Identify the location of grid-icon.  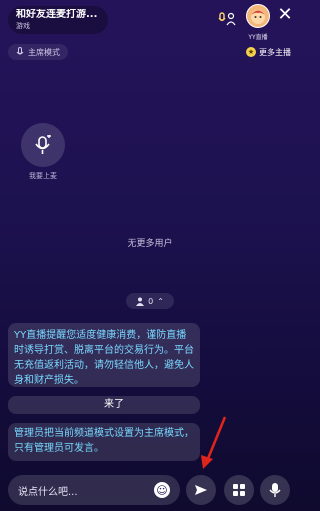
(239, 490).